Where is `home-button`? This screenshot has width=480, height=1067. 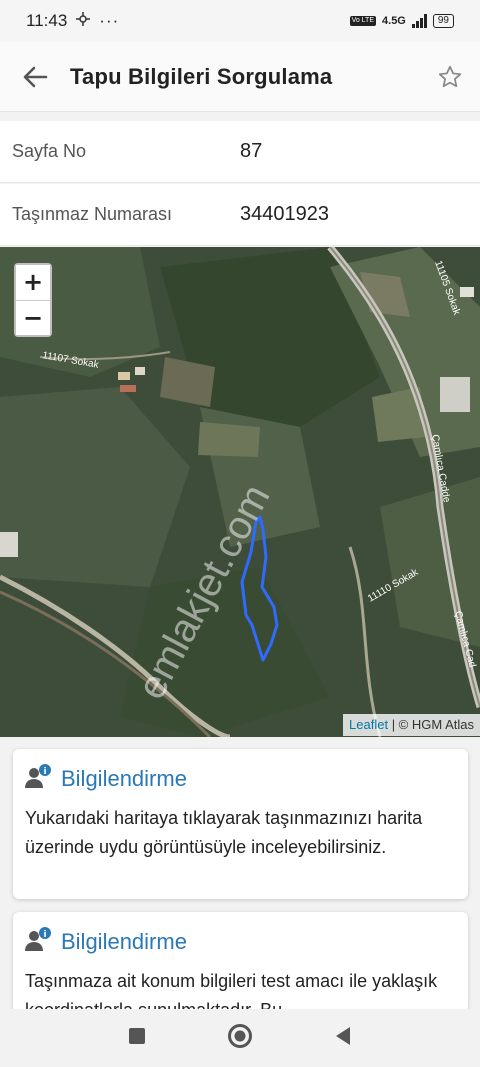 home-button is located at coordinates (240, 1038).